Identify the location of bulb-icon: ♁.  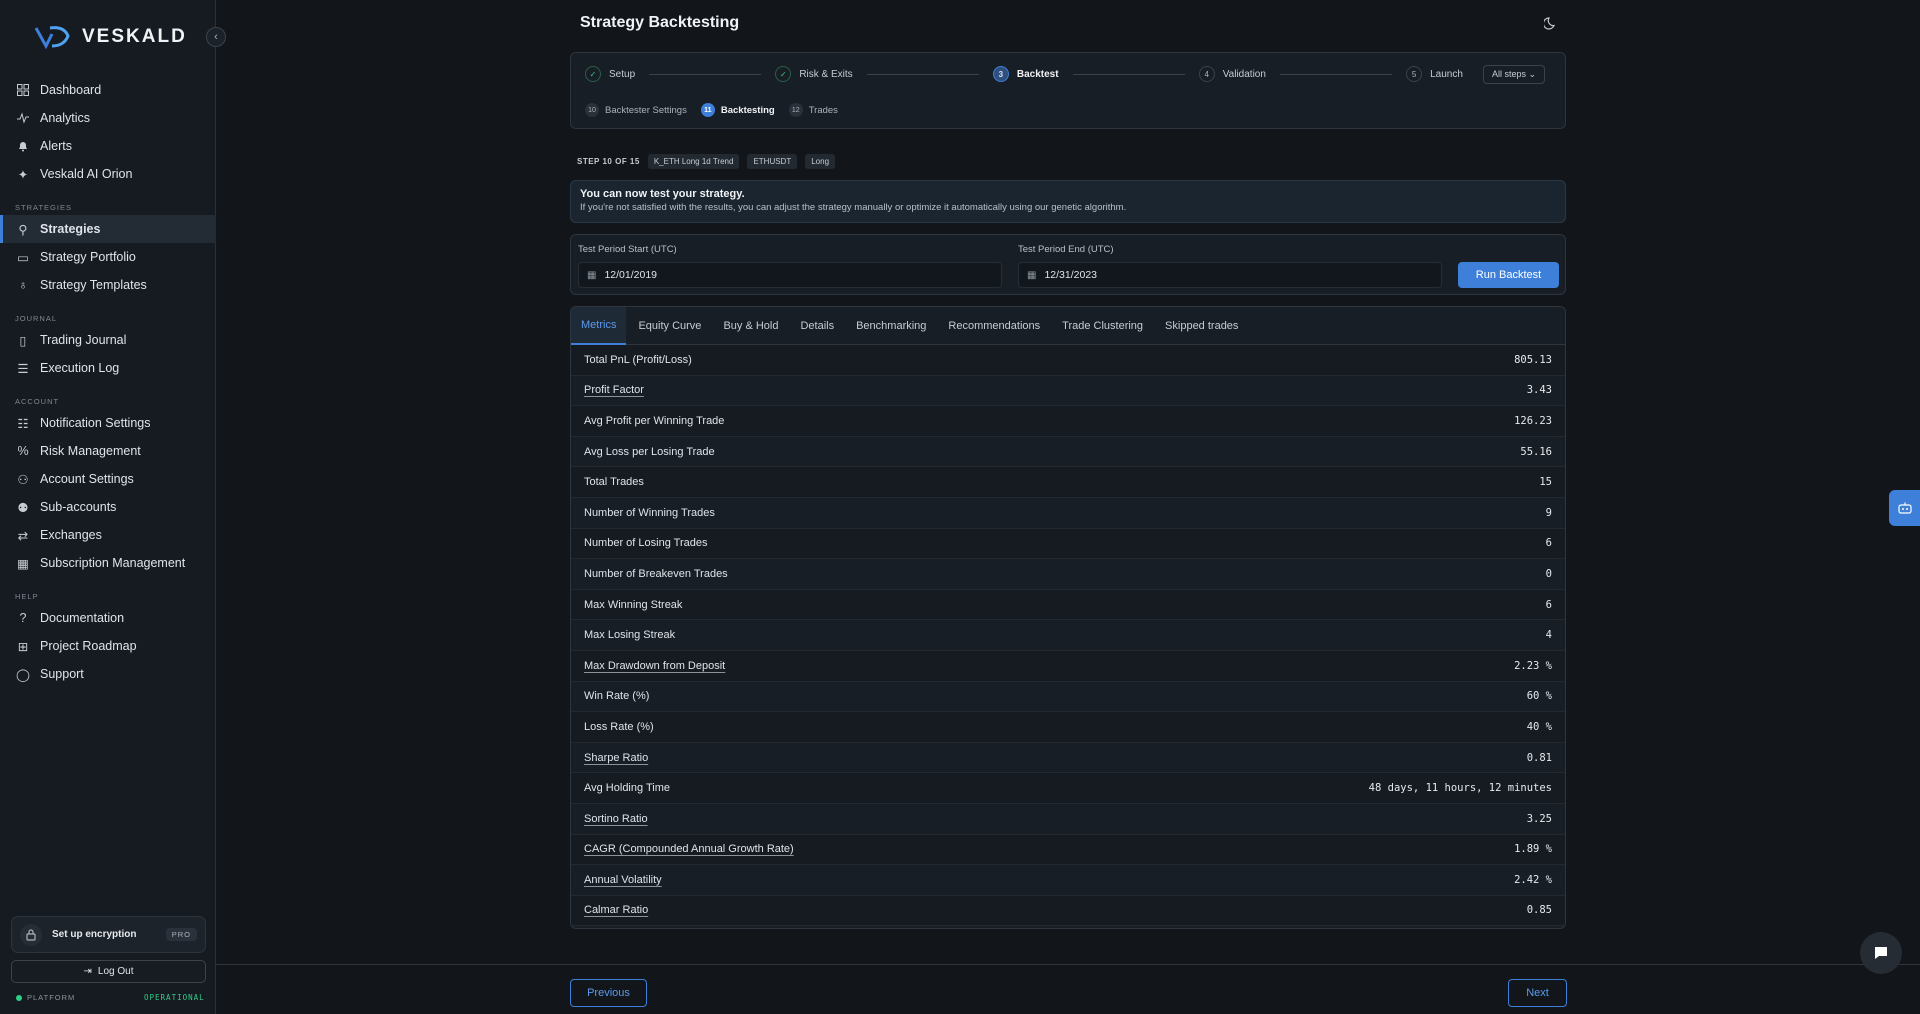
(23, 285).